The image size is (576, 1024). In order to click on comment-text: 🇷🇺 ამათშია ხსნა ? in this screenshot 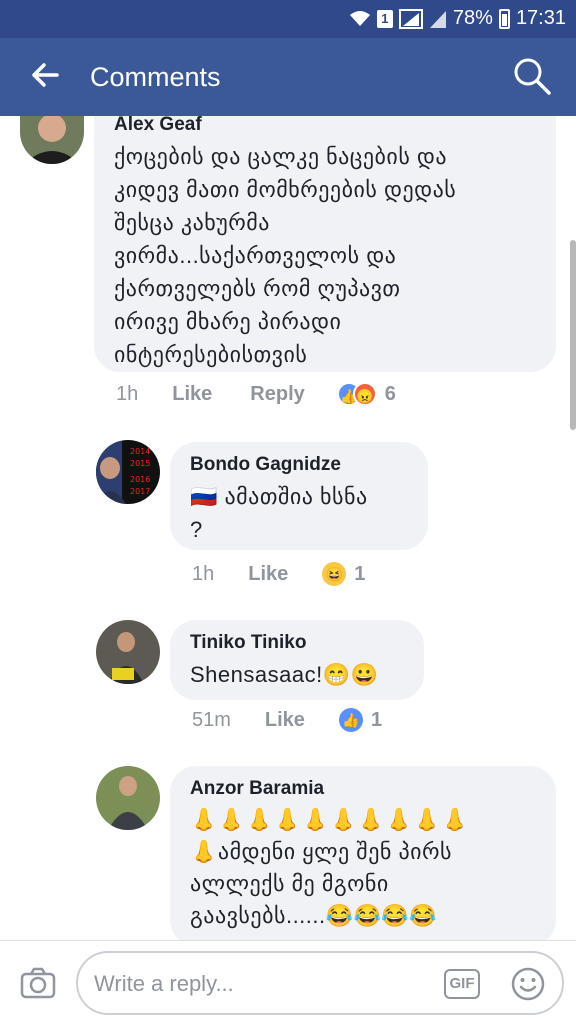, I will do `click(279, 513)`.